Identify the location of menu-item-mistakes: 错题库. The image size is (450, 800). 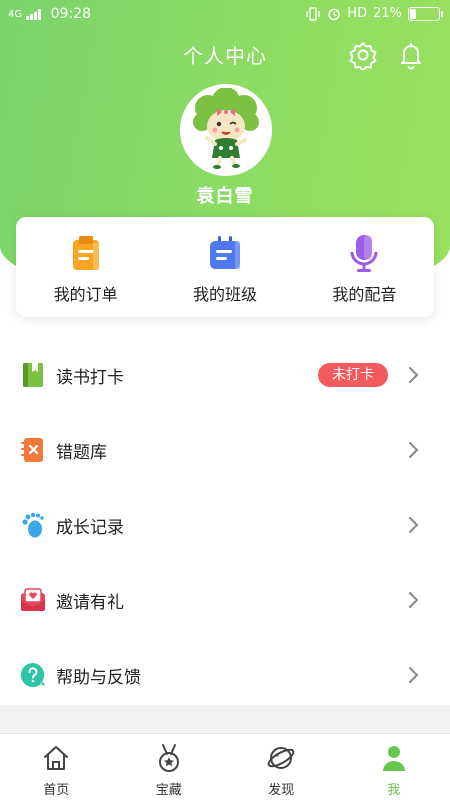
(225, 450).